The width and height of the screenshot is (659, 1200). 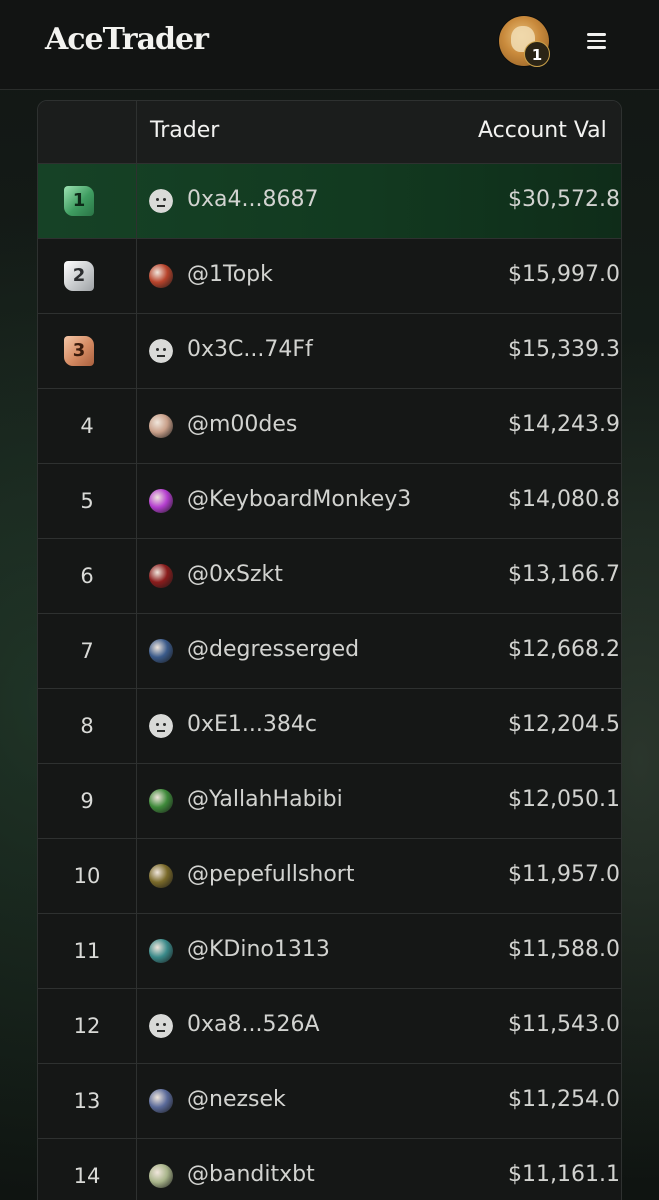 What do you see at coordinates (329, 201) in the screenshot?
I see `table-row: 1 0xa4...8687 $30,572.8` at bounding box center [329, 201].